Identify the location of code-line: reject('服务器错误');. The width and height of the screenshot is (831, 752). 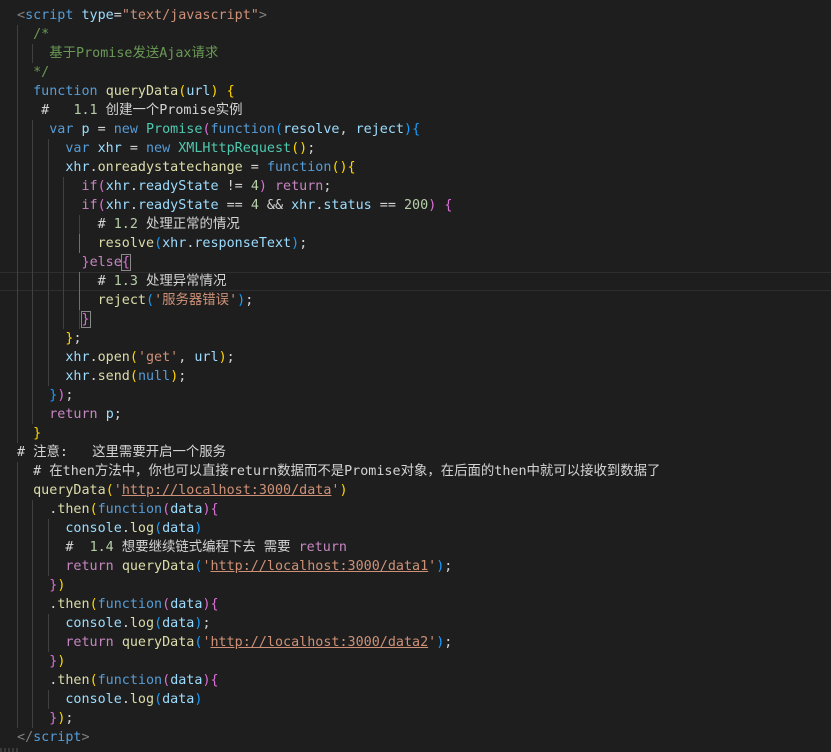
(415, 300).